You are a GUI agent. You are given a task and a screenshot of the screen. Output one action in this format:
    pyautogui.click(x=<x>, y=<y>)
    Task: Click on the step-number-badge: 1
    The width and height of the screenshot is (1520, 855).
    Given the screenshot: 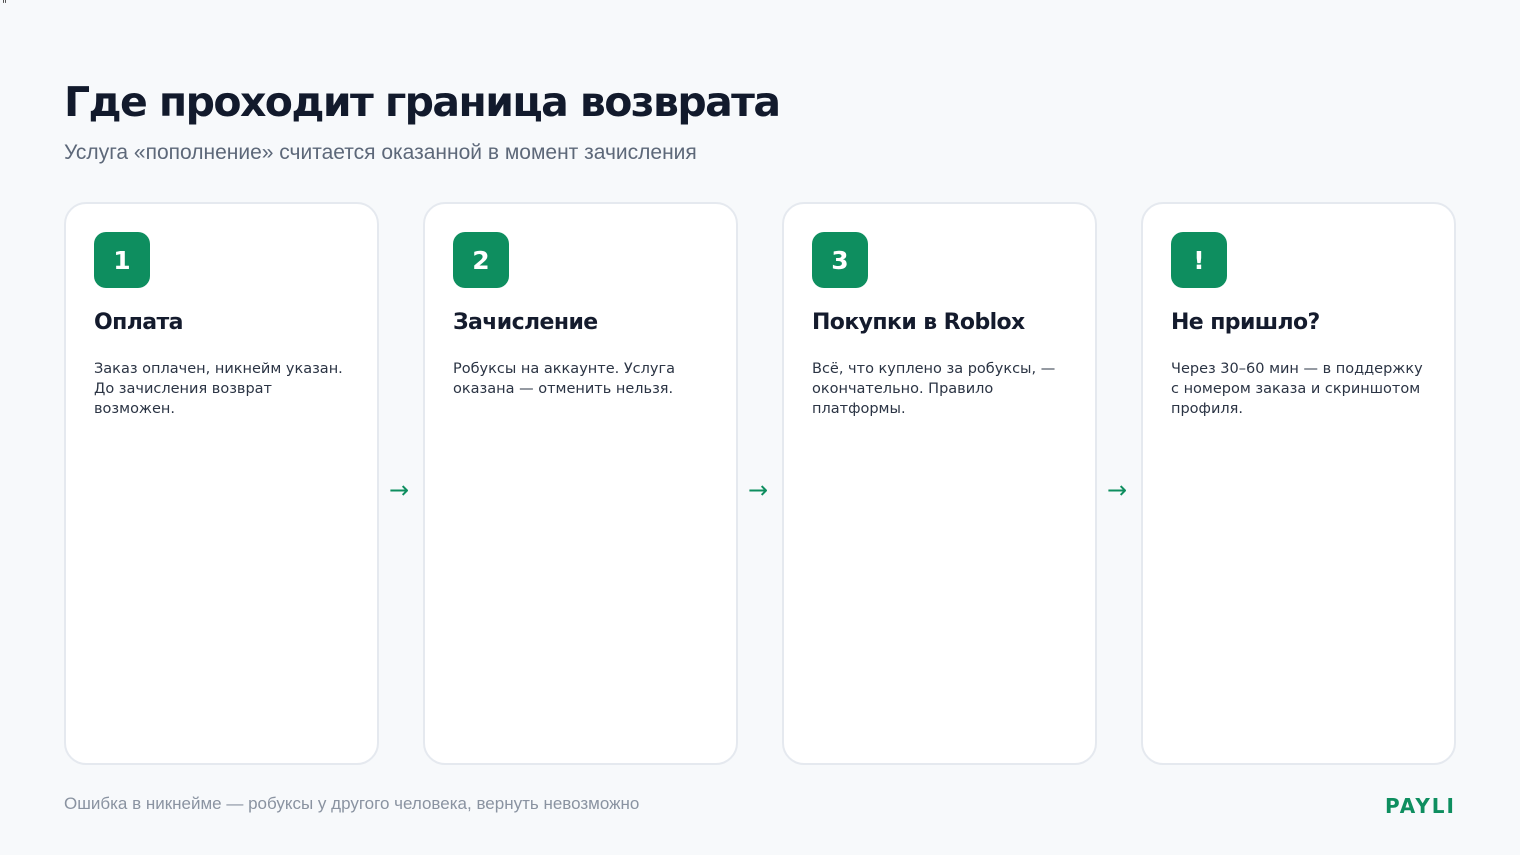 What is the action you would take?
    pyautogui.click(x=122, y=260)
    